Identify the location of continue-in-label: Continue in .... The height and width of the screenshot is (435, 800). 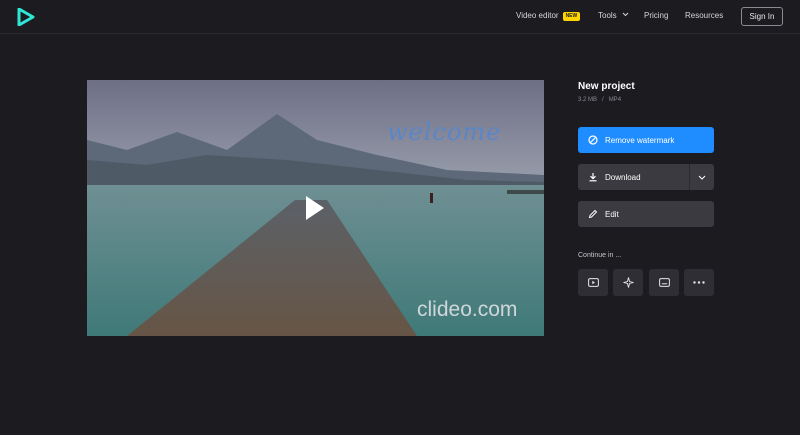
(600, 255).